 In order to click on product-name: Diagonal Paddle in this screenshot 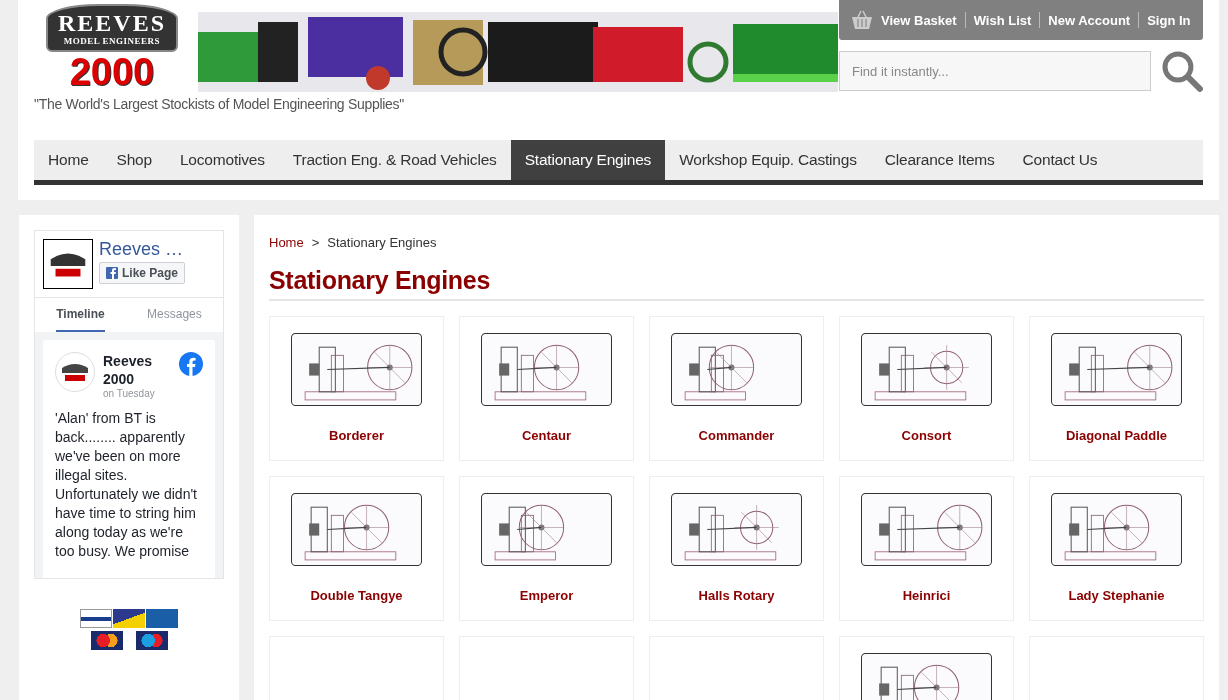, I will do `click(1116, 435)`.